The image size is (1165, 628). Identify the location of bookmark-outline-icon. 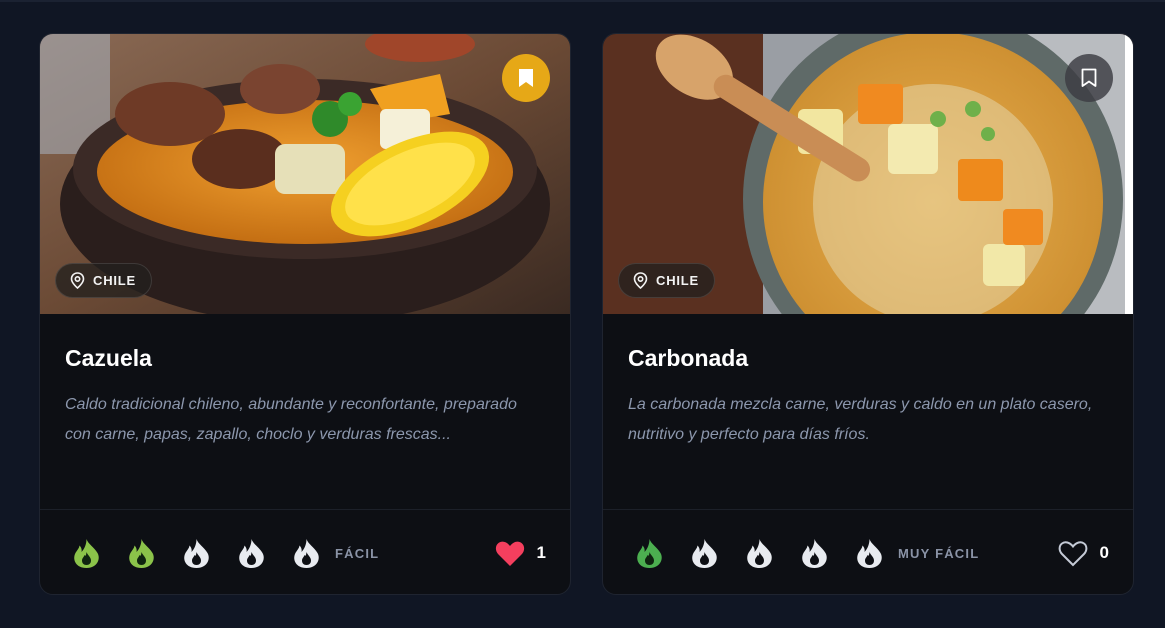
(1089, 77).